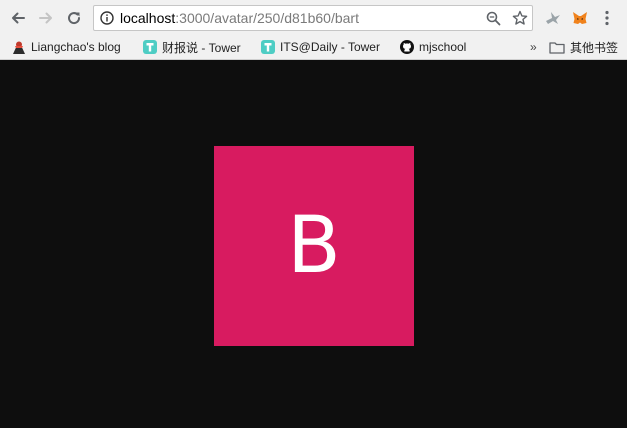 Image resolution: width=627 pixels, height=428 pixels. Describe the element at coordinates (557, 47) in the screenshot. I see `folder-icon` at that location.